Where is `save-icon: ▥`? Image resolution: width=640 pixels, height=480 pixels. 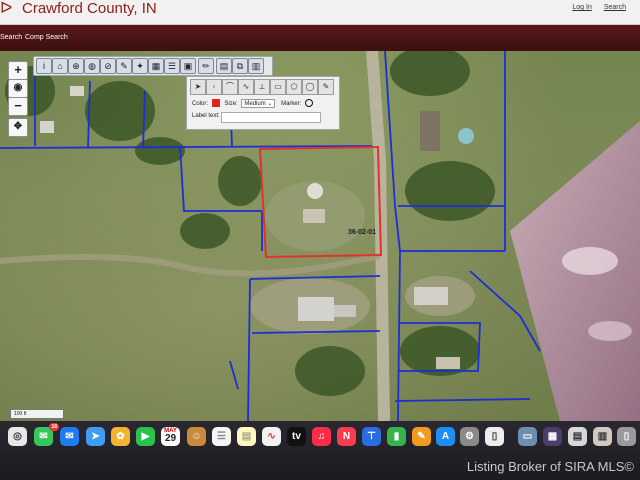 save-icon: ▥ is located at coordinates (256, 66).